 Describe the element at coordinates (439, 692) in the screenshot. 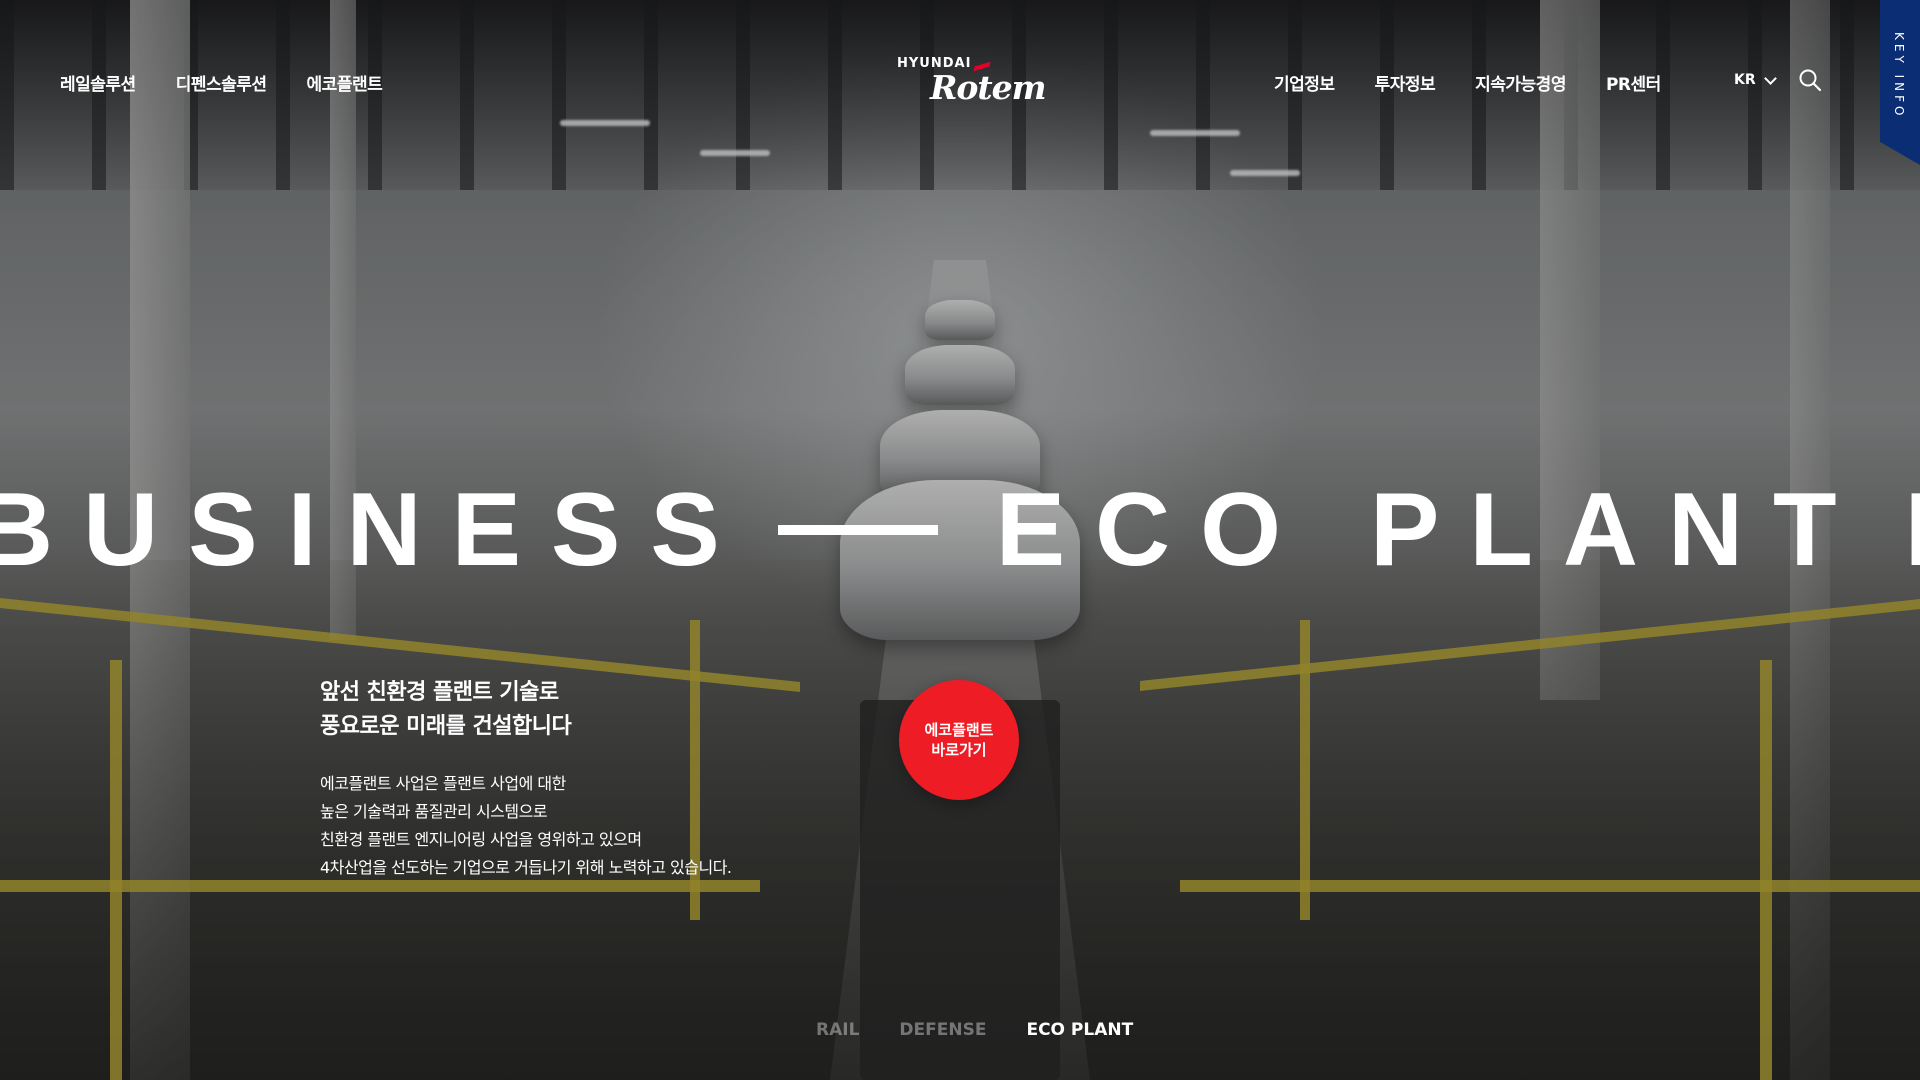

I see `headline-line: 앞선 친환경 플랜트 기술로` at that location.